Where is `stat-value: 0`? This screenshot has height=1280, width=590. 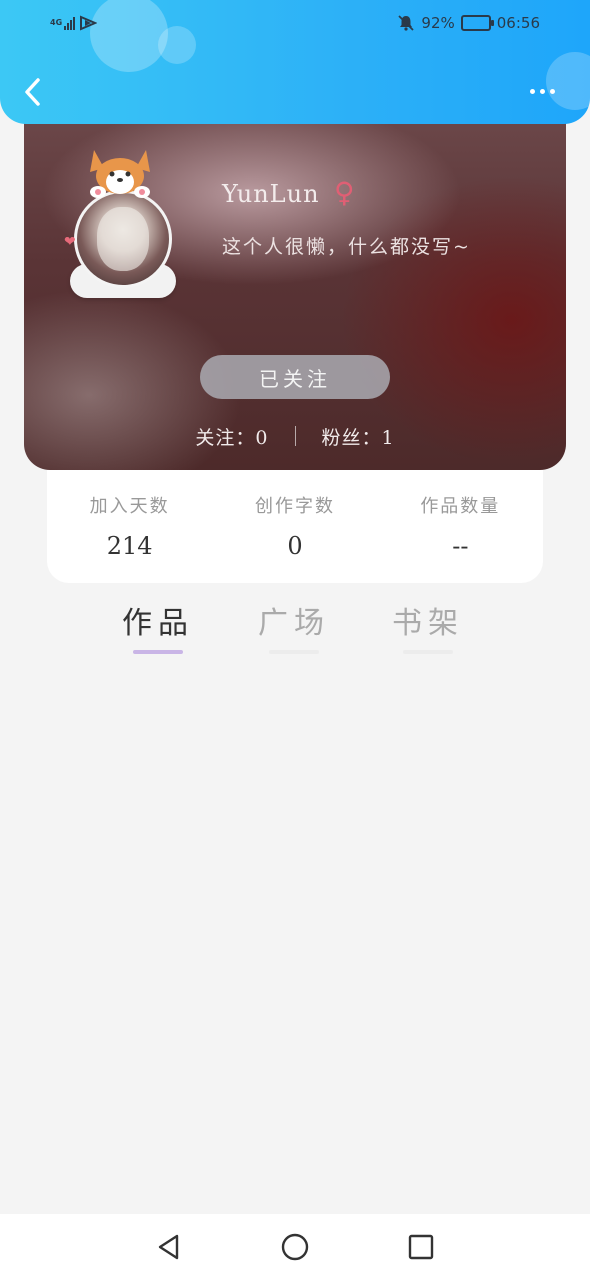 stat-value: 0 is located at coordinates (295, 546).